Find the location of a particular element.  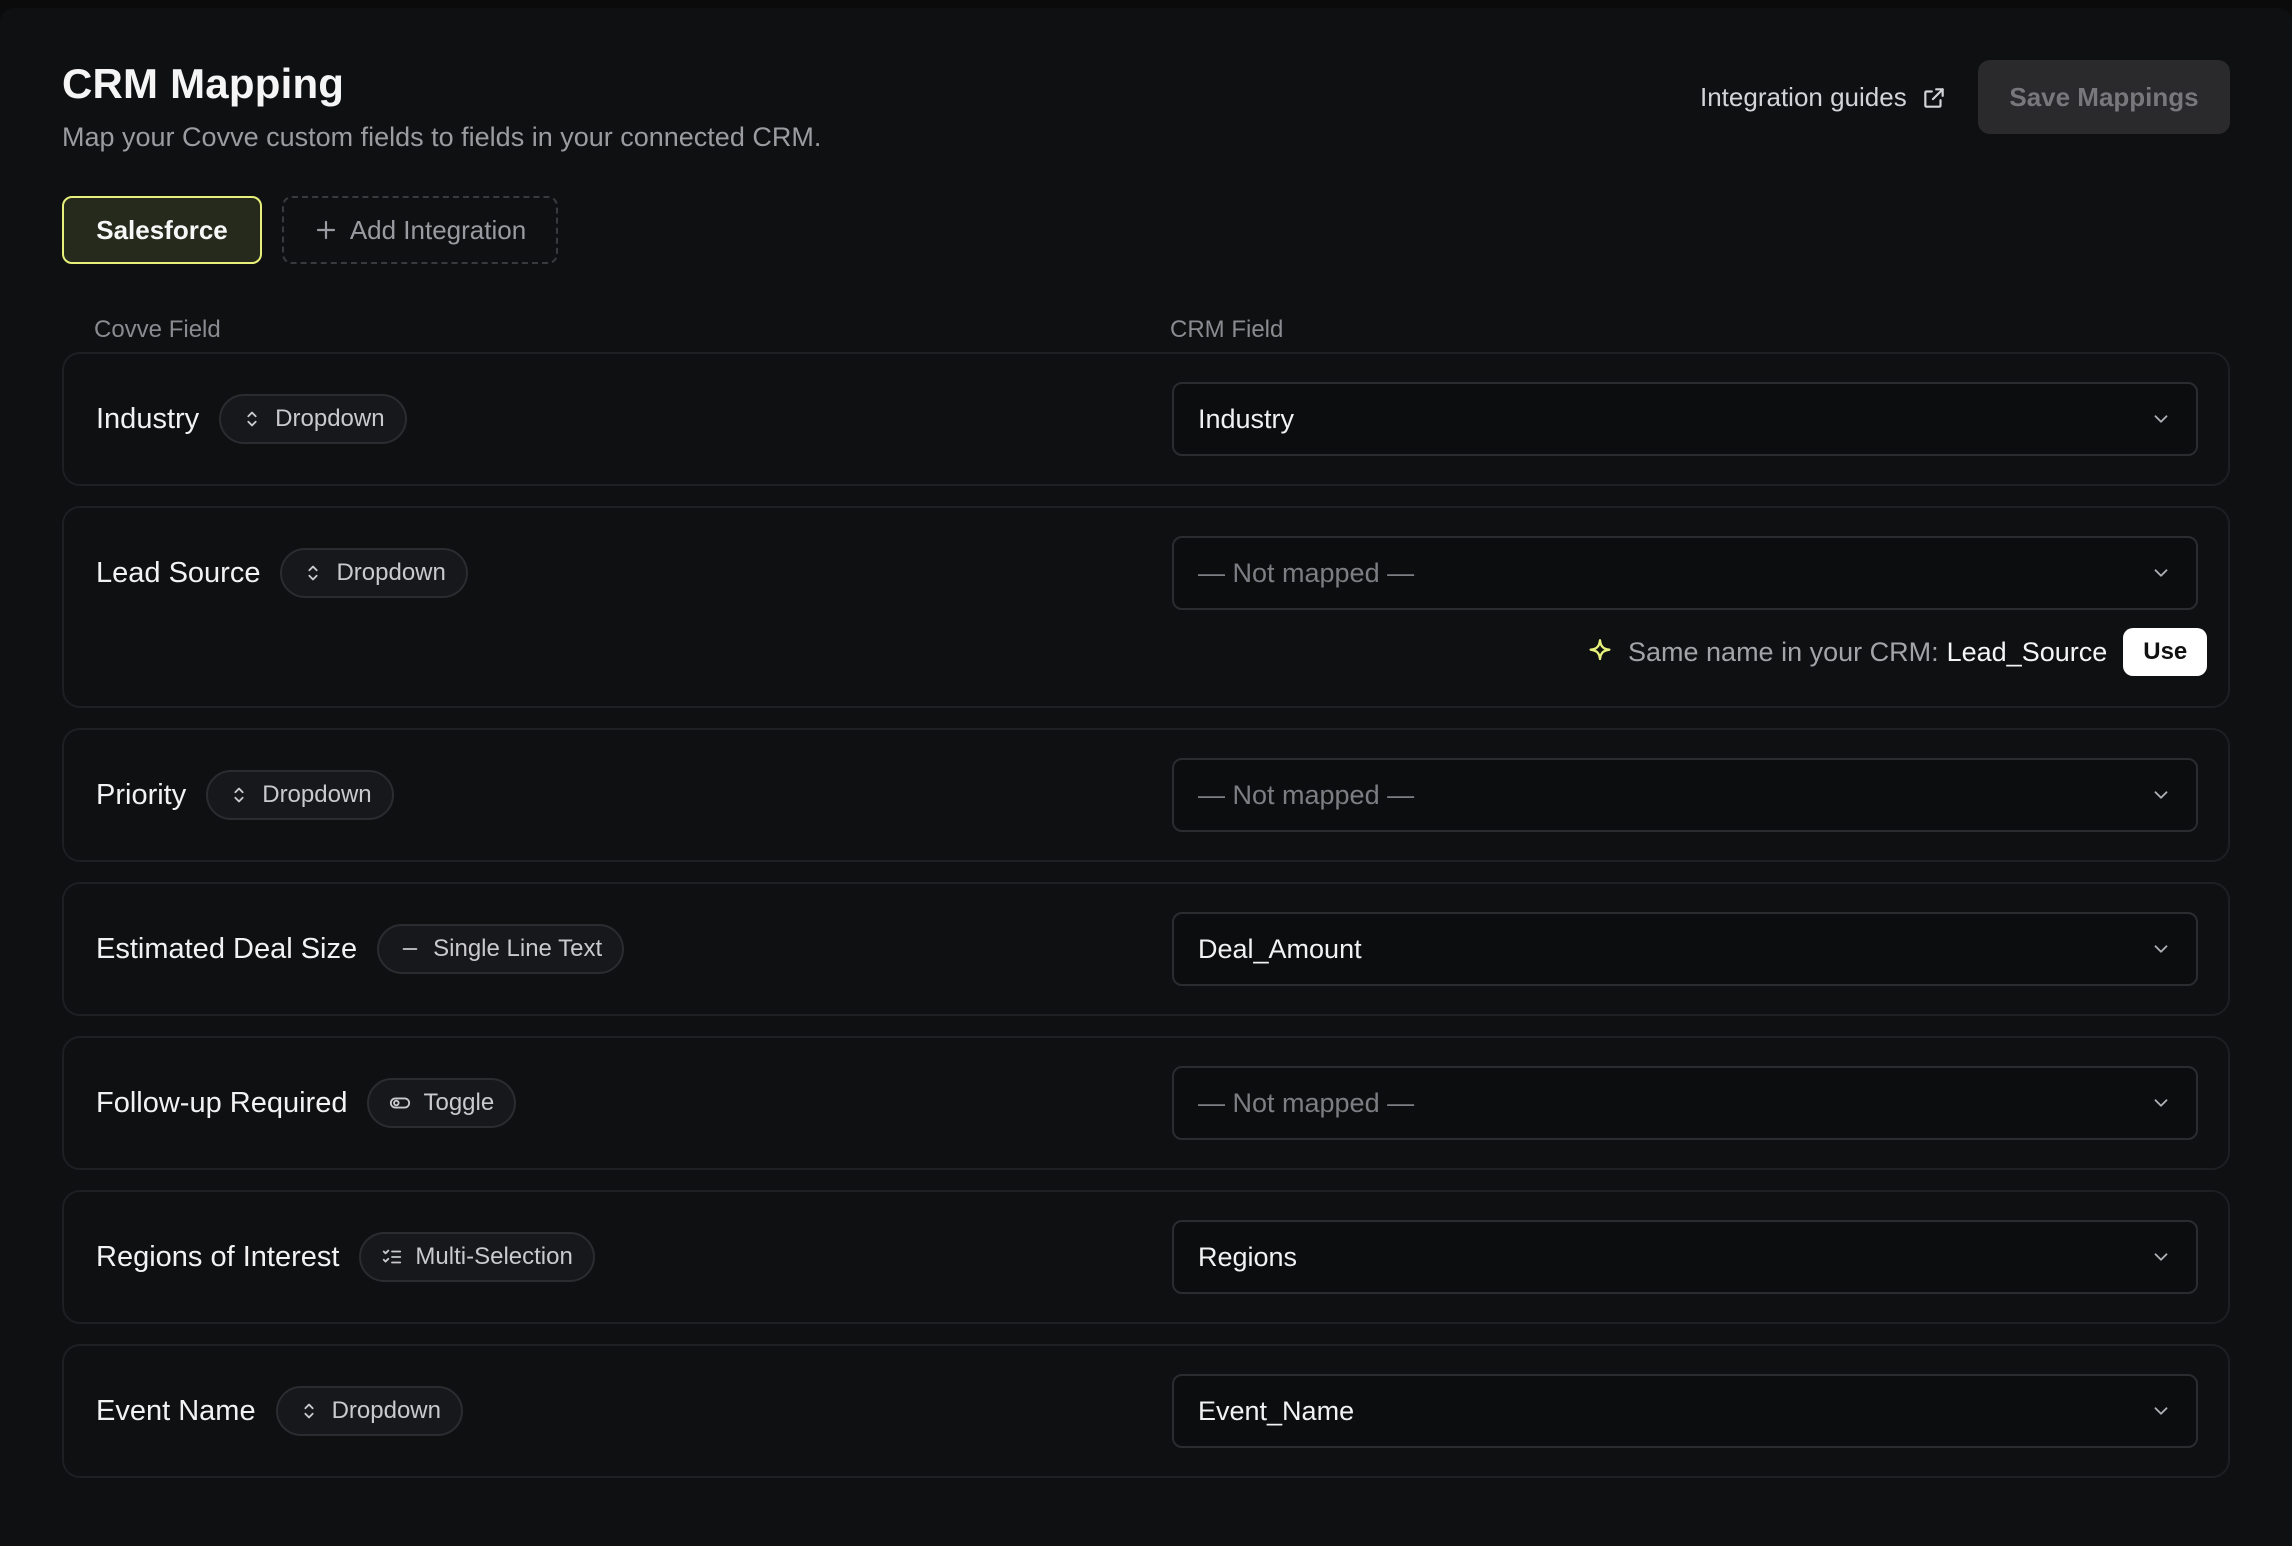

sparkle-icon is located at coordinates (1600, 650).